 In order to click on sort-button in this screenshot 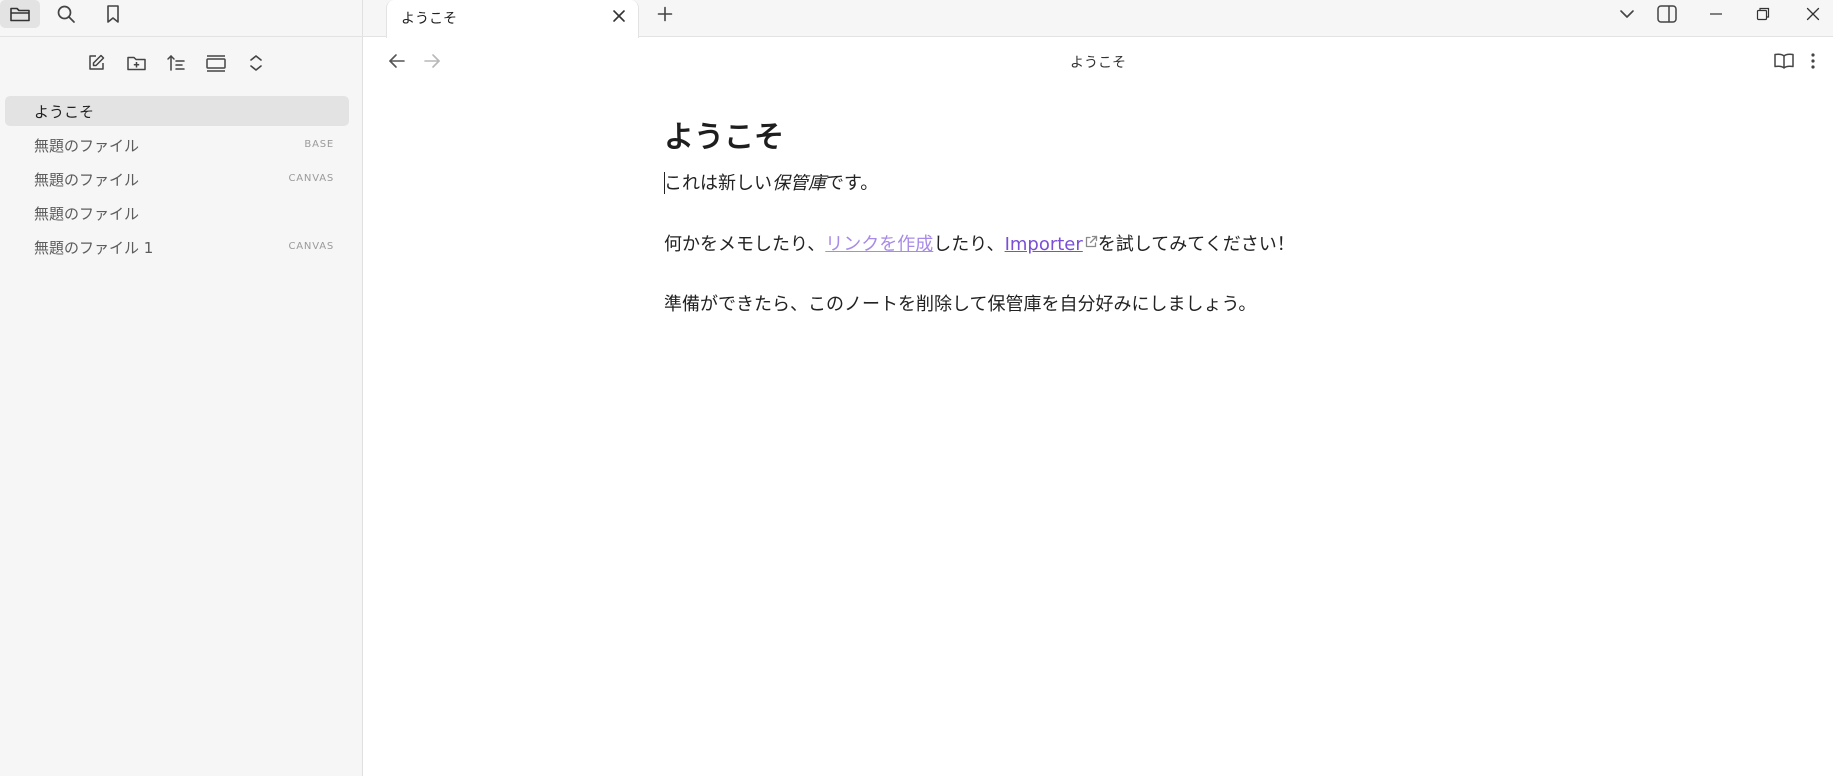, I will do `click(176, 63)`.